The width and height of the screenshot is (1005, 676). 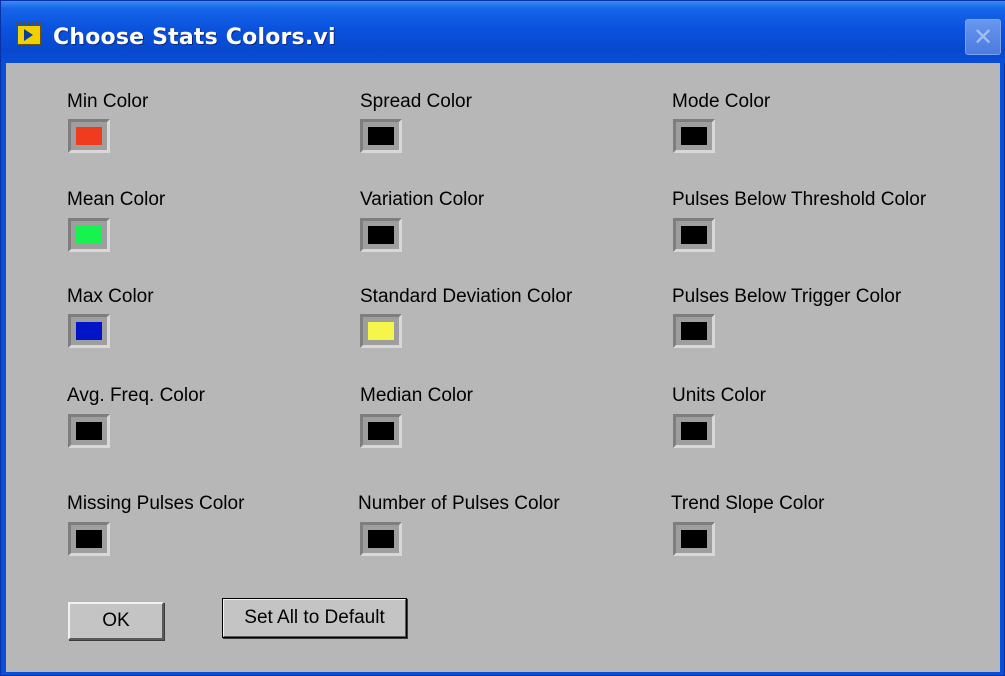 I want to click on standard-deviation-color-swatch, so click(x=381, y=331).